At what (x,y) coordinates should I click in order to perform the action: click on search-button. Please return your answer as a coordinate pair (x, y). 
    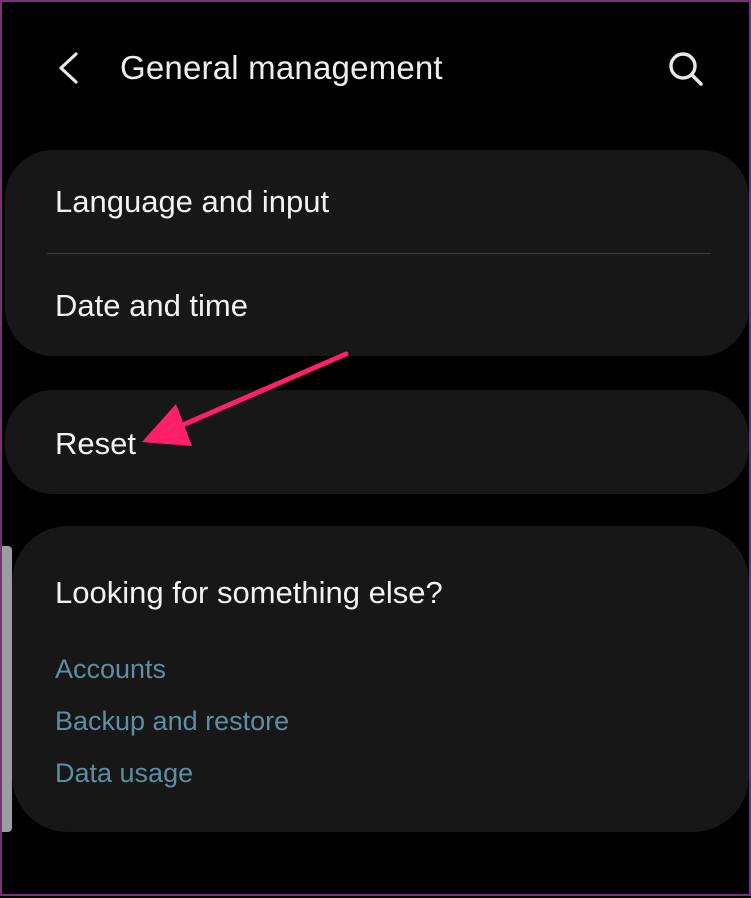
    Looking at the image, I should click on (685, 69).